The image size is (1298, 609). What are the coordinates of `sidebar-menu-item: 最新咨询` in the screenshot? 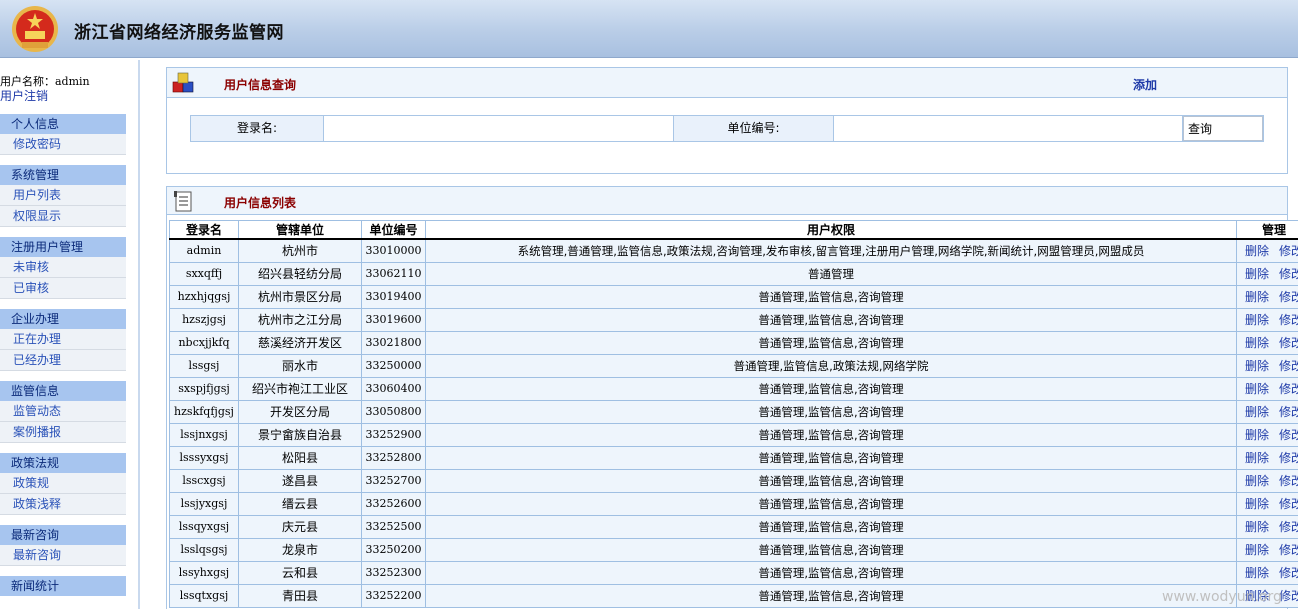 It's located at (63, 555).